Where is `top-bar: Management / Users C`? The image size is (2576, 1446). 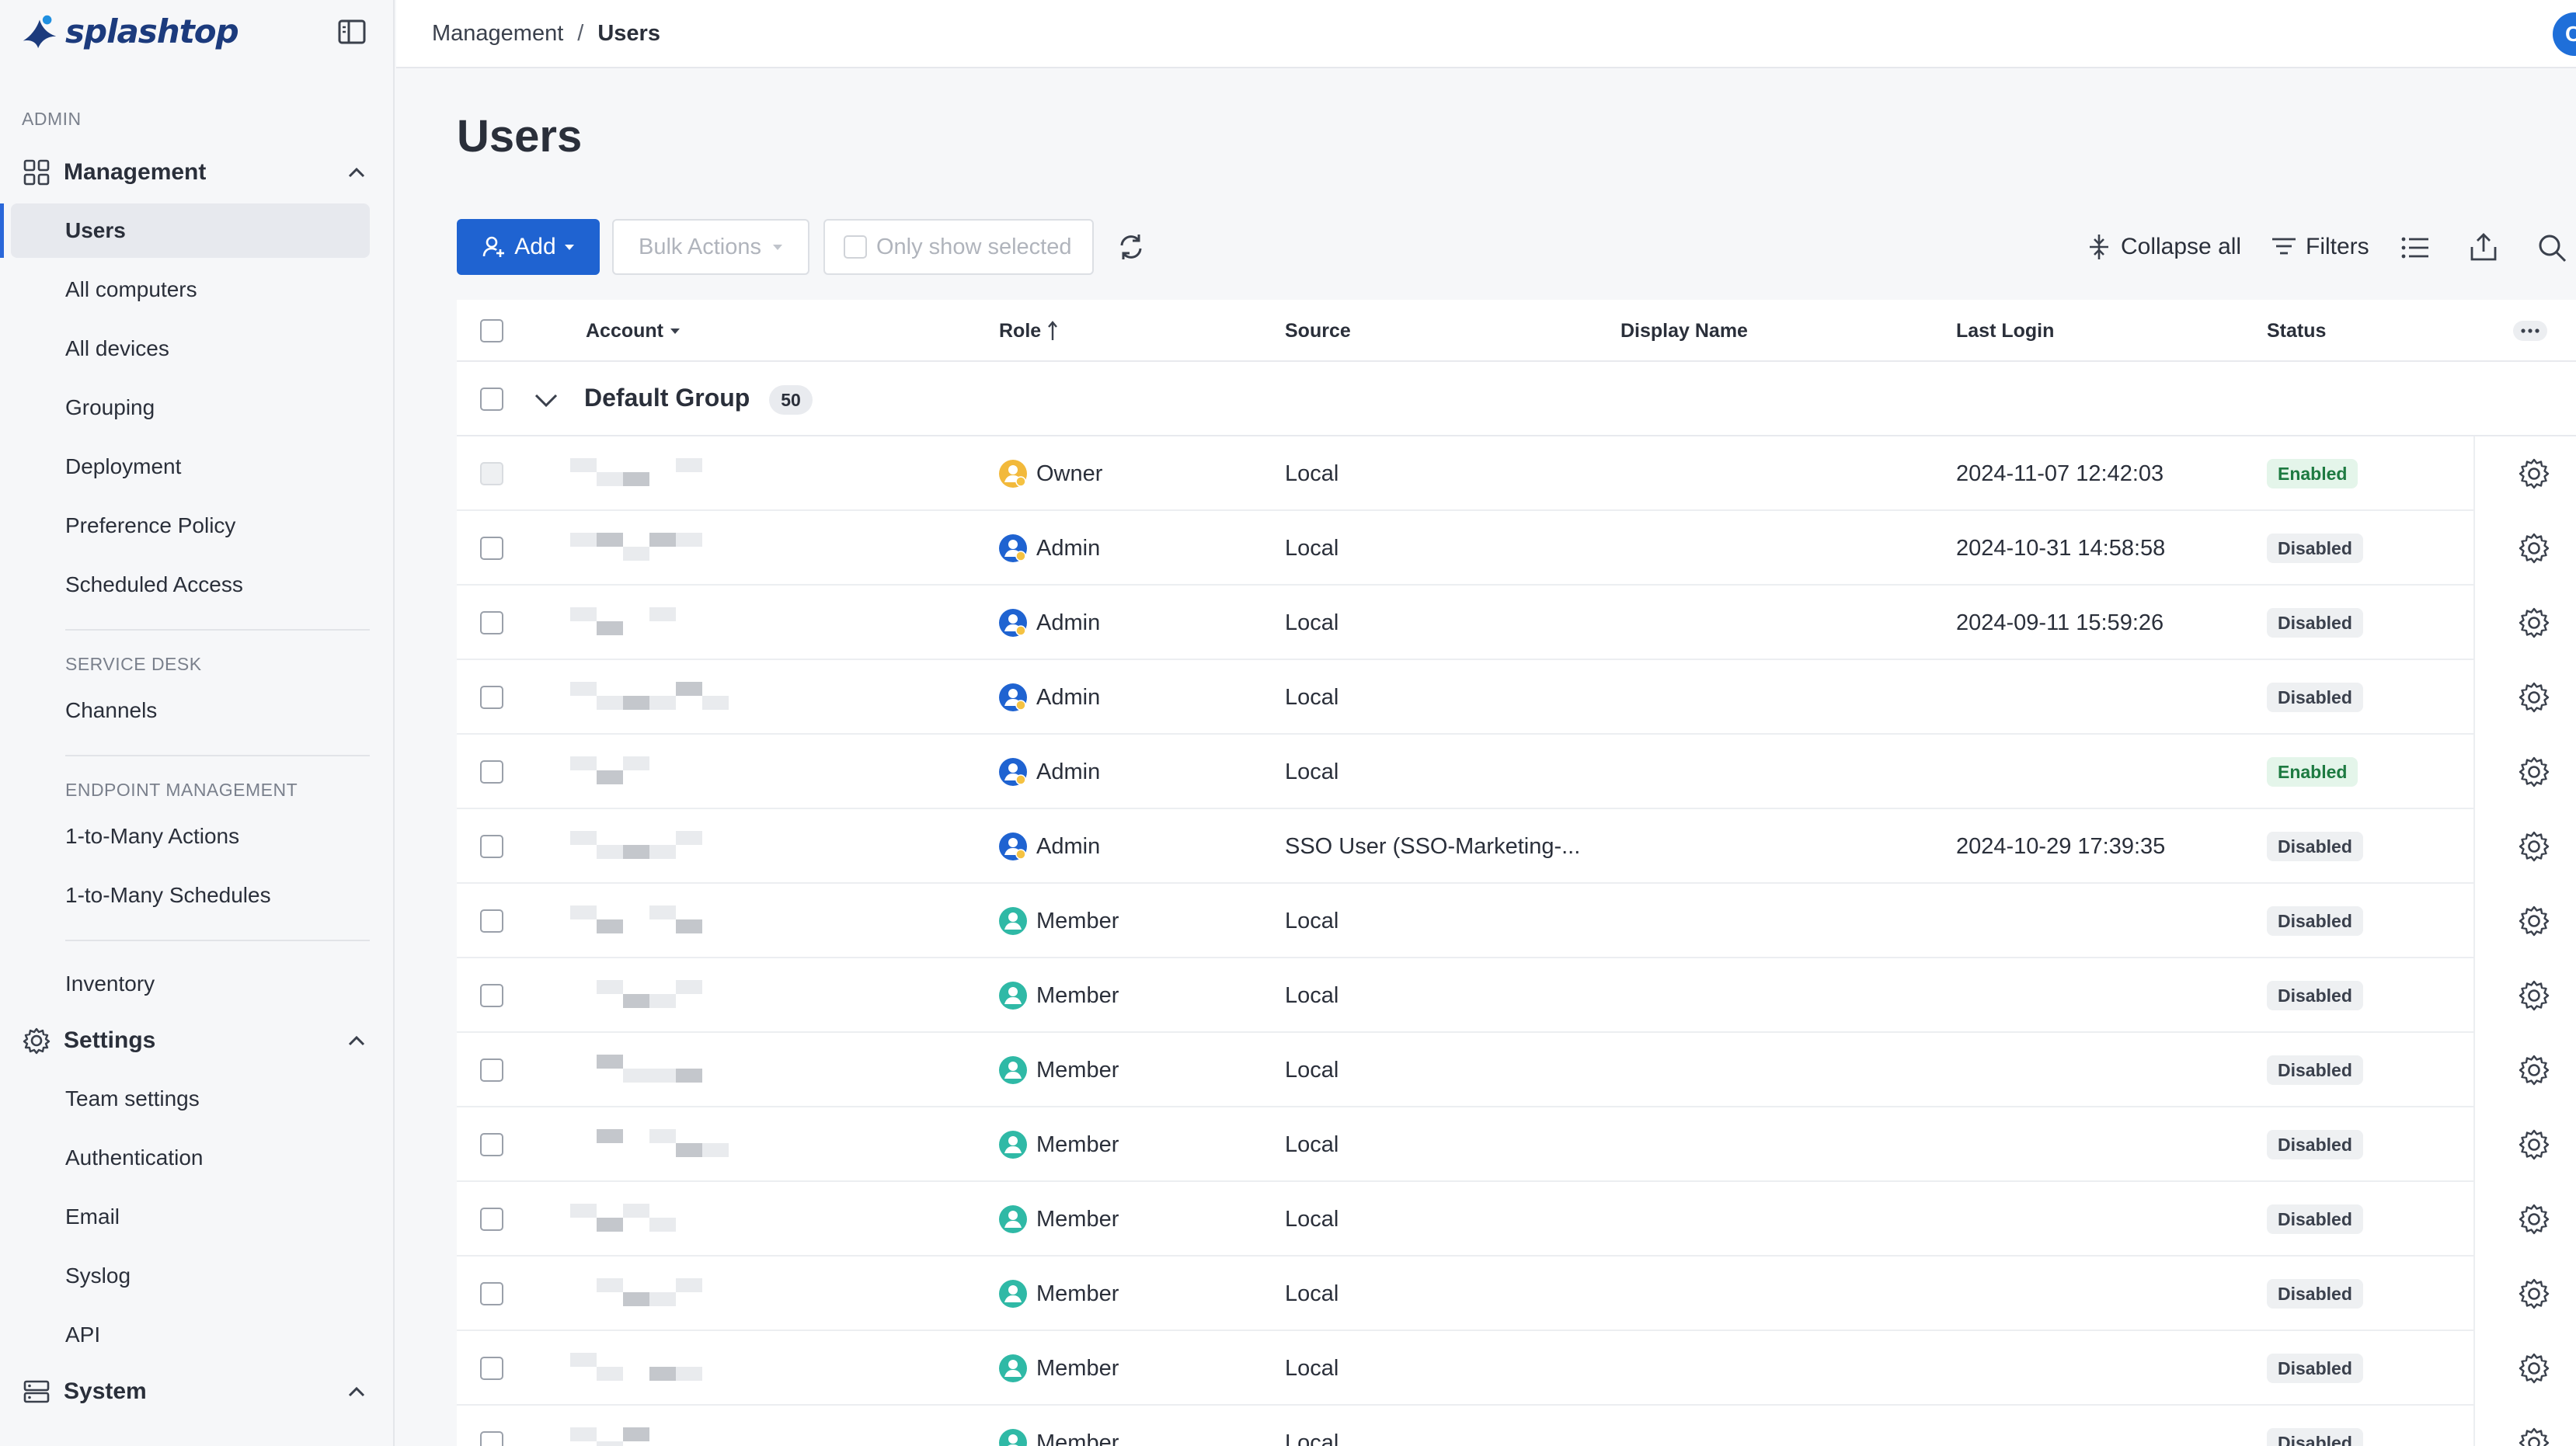
top-bar: Management / Users C is located at coordinates (1486, 34).